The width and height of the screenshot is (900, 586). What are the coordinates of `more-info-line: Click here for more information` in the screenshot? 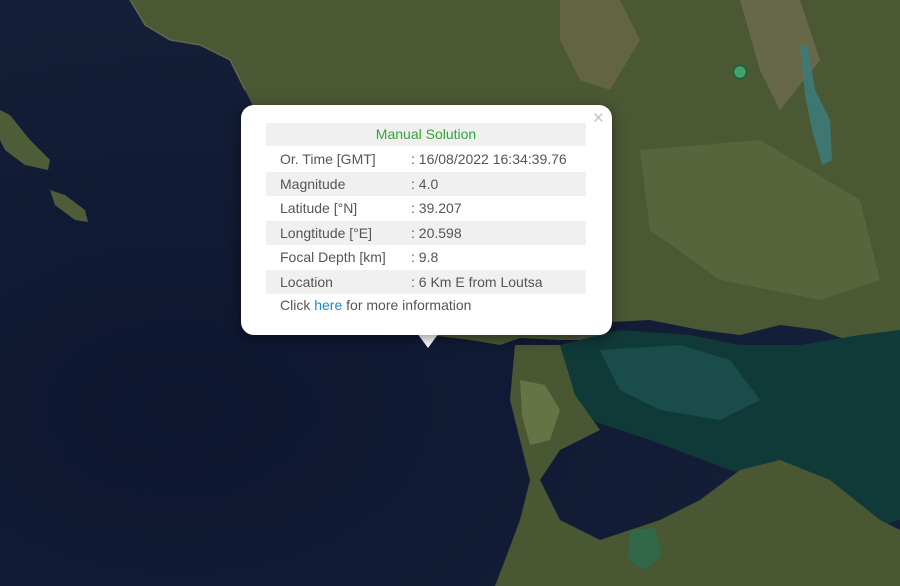 It's located at (375, 305).